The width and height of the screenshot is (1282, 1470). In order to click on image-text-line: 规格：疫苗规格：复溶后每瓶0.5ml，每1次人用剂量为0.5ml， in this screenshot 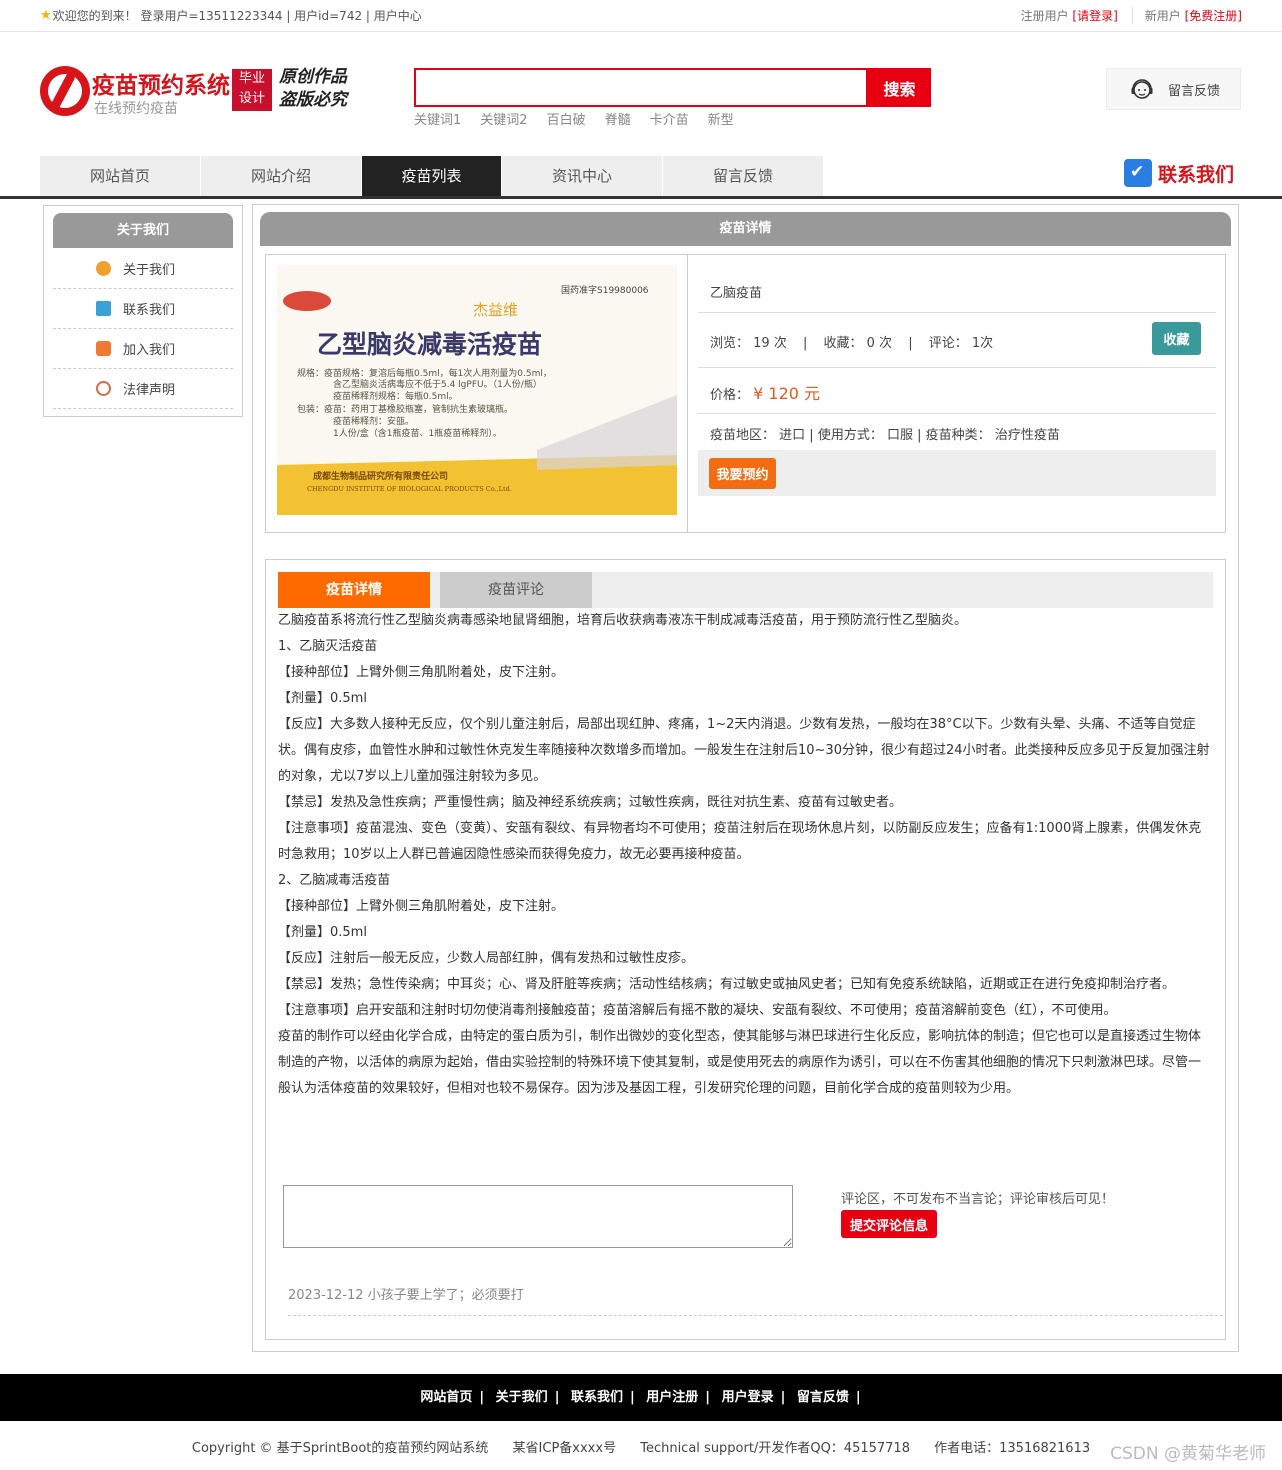, I will do `click(424, 373)`.